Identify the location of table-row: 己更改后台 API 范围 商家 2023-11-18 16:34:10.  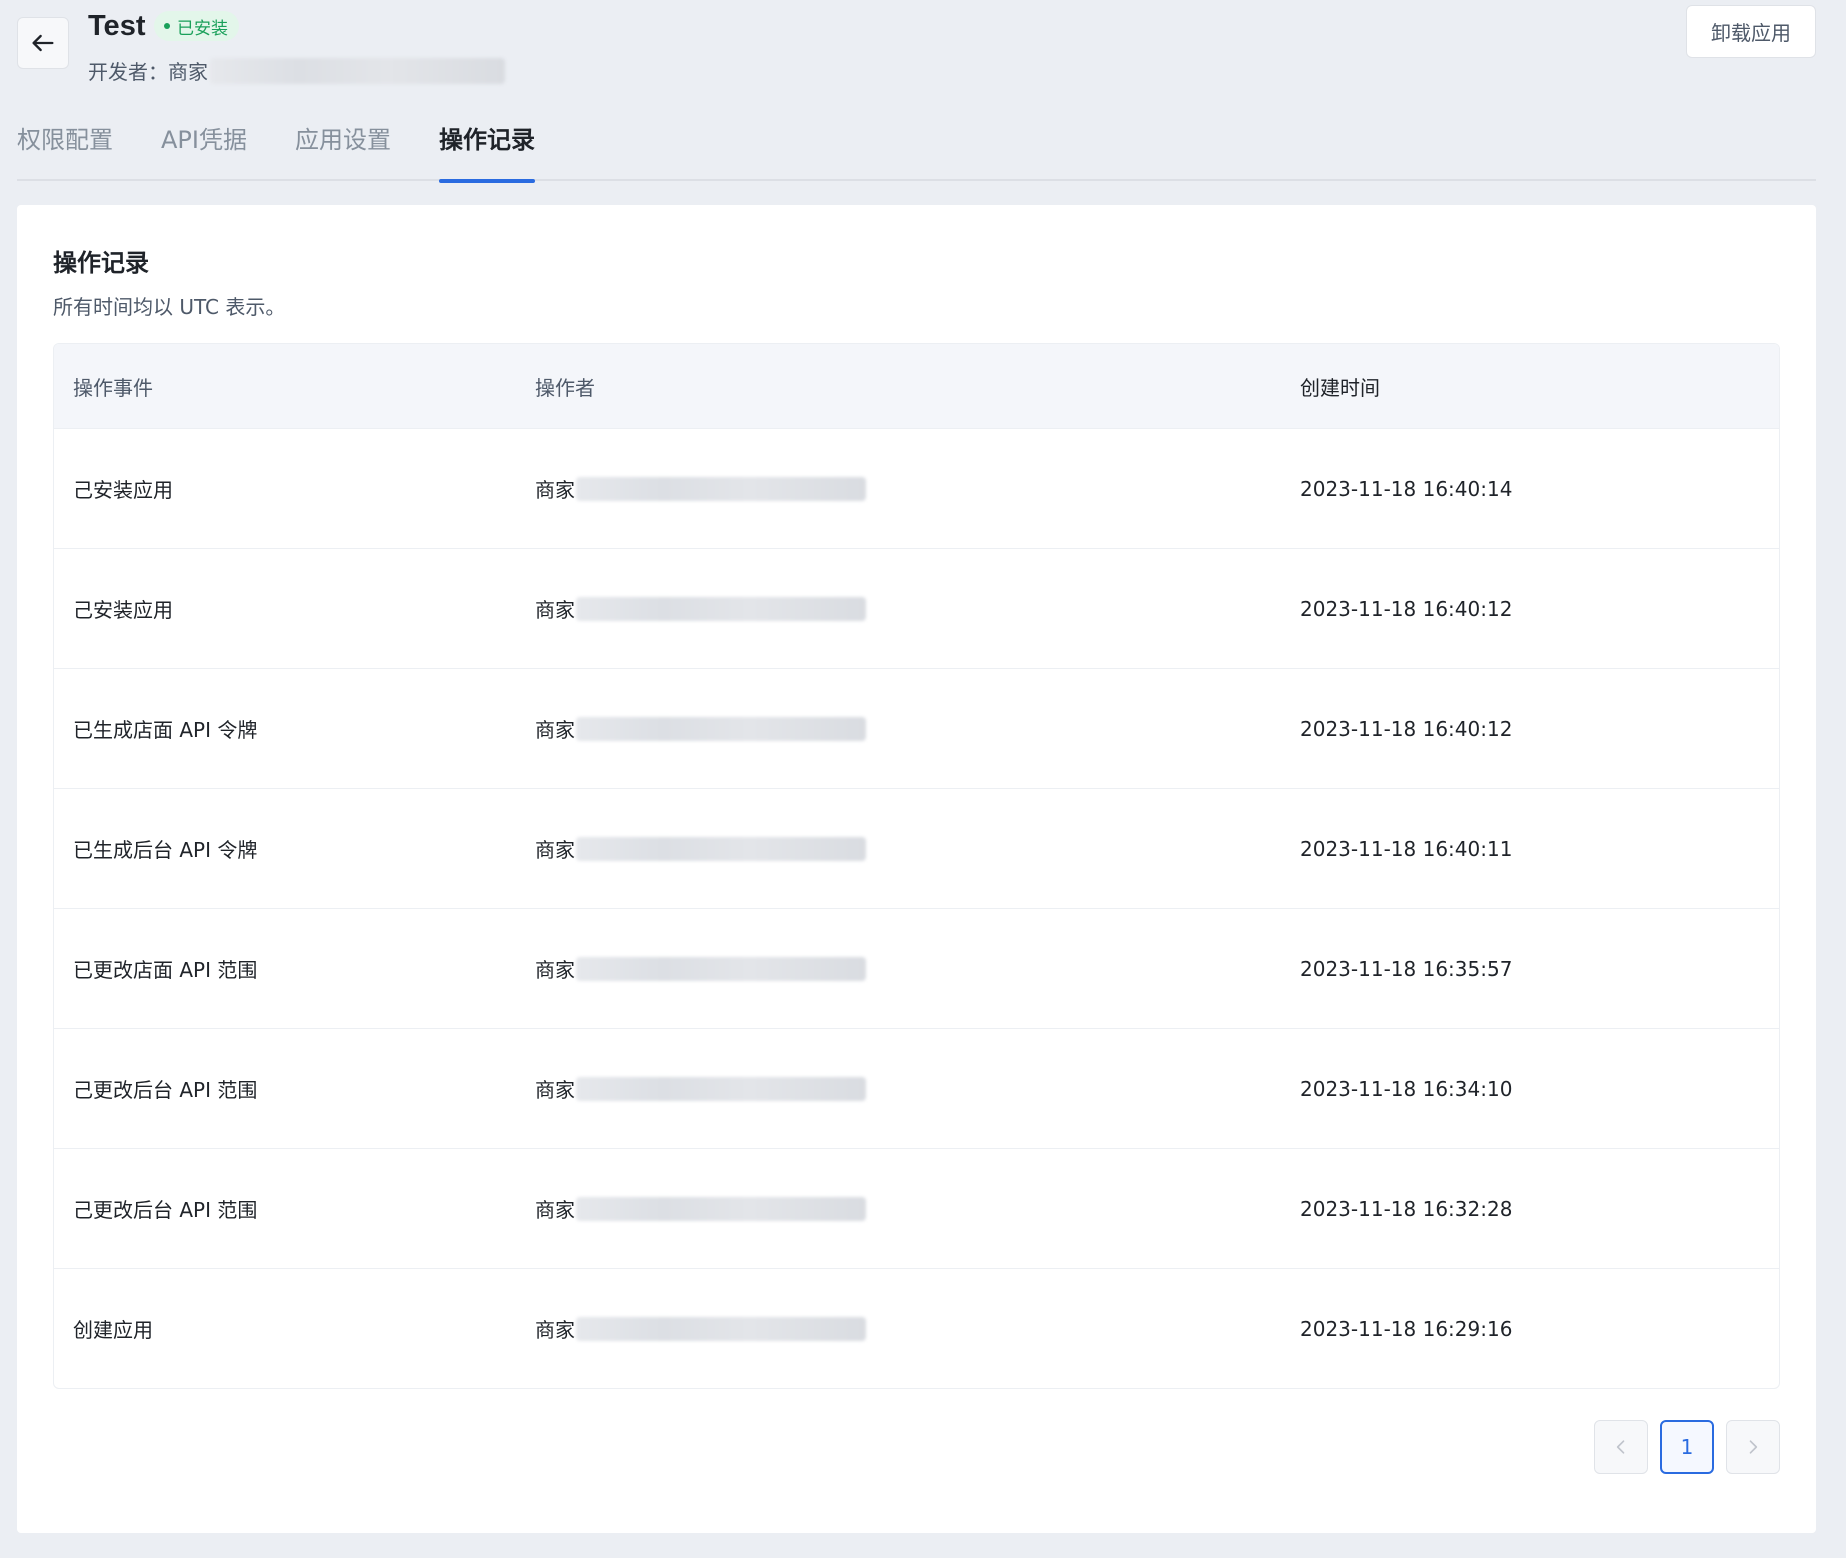
(916, 1088).